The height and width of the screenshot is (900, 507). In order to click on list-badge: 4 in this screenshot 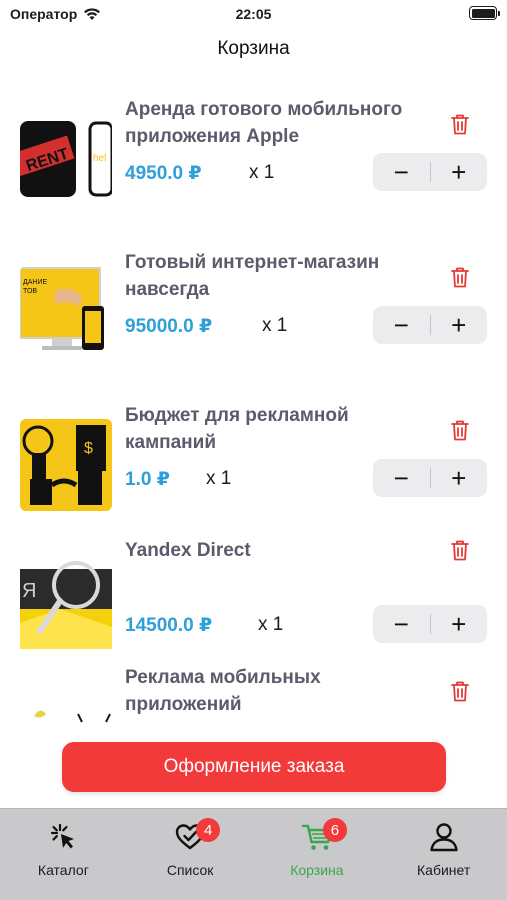, I will do `click(208, 830)`.